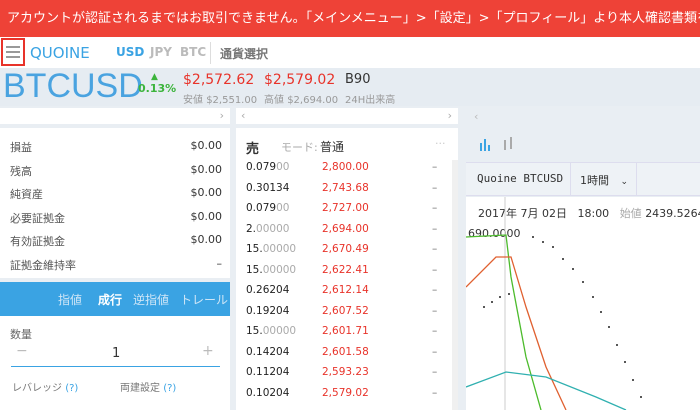  I want to click on bid-price: $2,572.62, so click(219, 80).